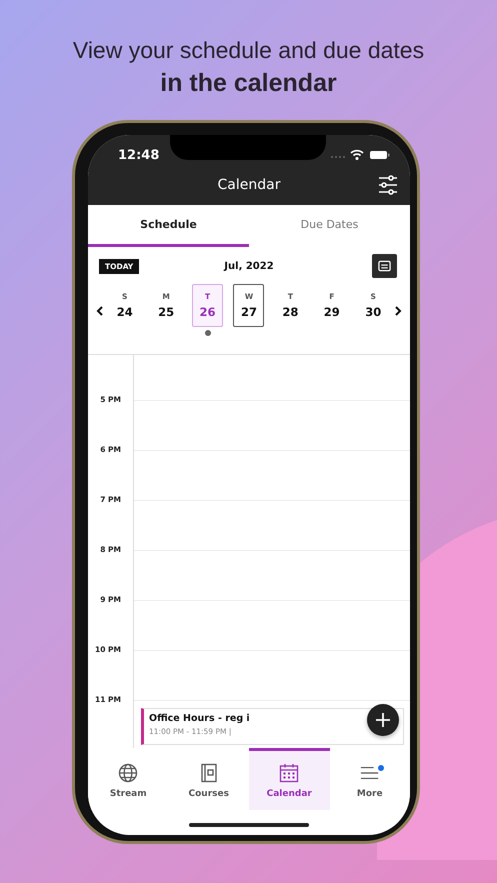 Image resolution: width=497 pixels, height=883 pixels. What do you see at coordinates (139, 155) in the screenshot?
I see `status-time: 12:48` at bounding box center [139, 155].